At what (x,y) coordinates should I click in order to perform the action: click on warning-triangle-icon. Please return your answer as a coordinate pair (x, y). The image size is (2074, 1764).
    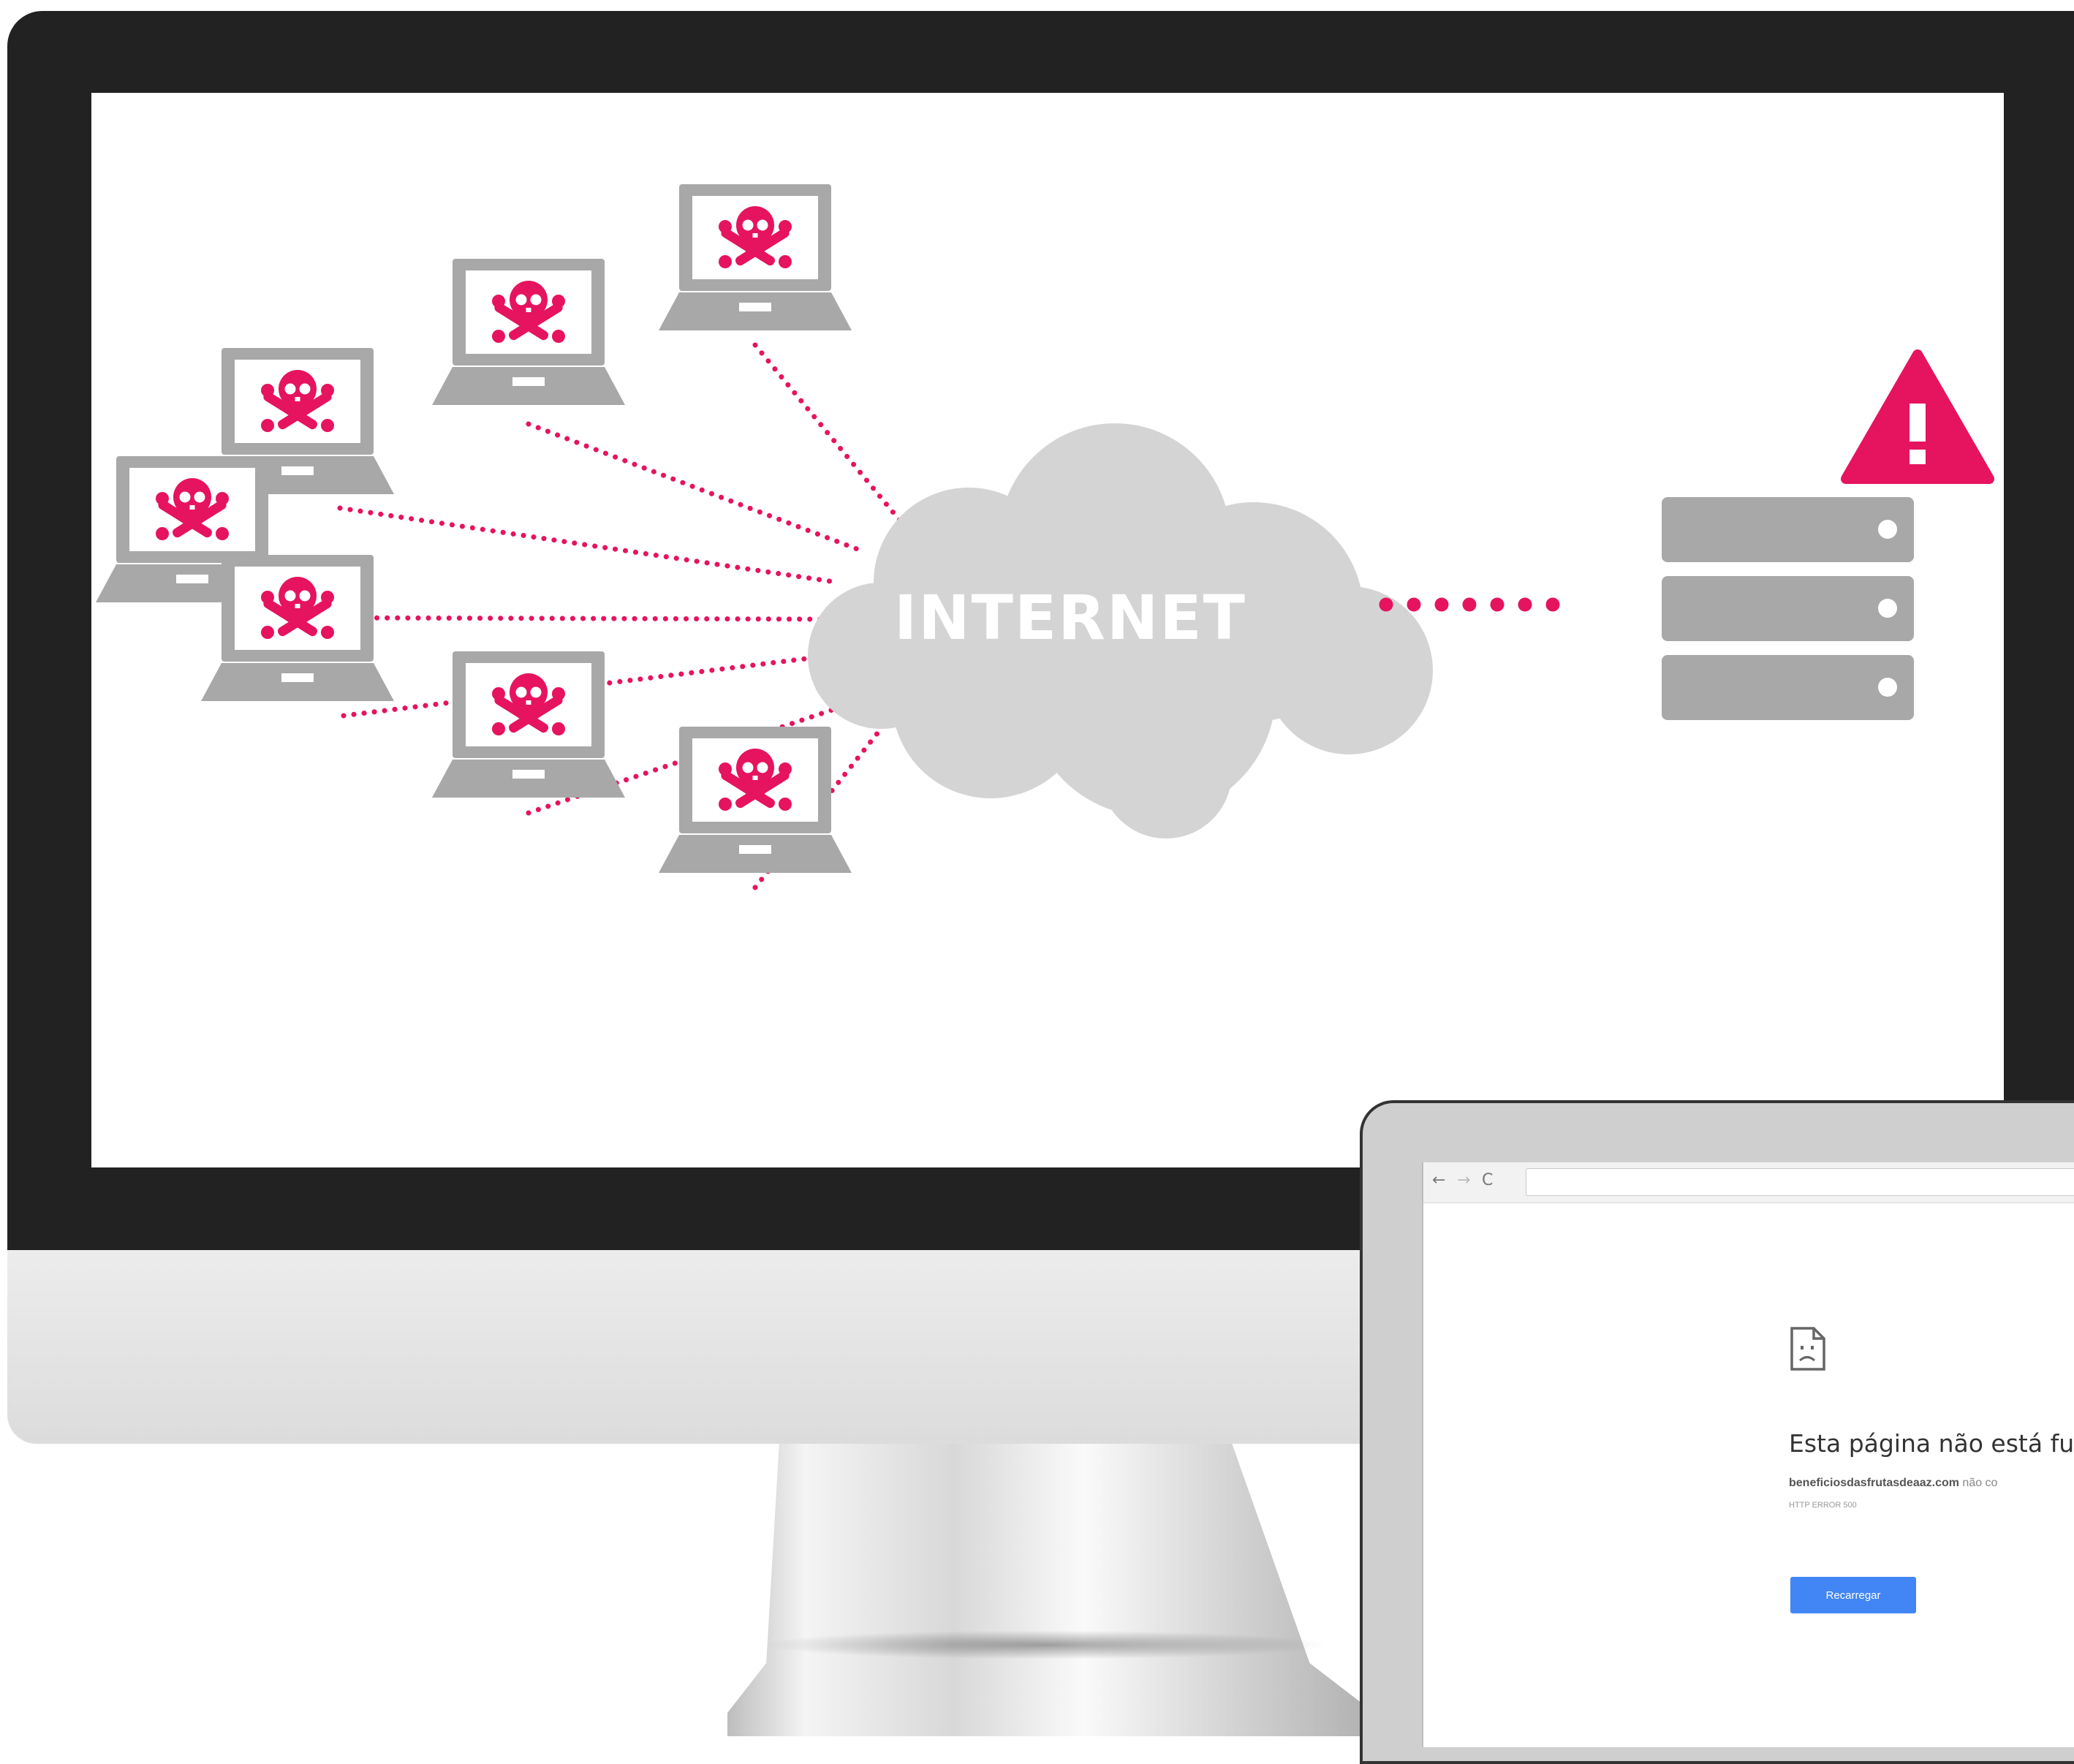
    Looking at the image, I should click on (1917, 416).